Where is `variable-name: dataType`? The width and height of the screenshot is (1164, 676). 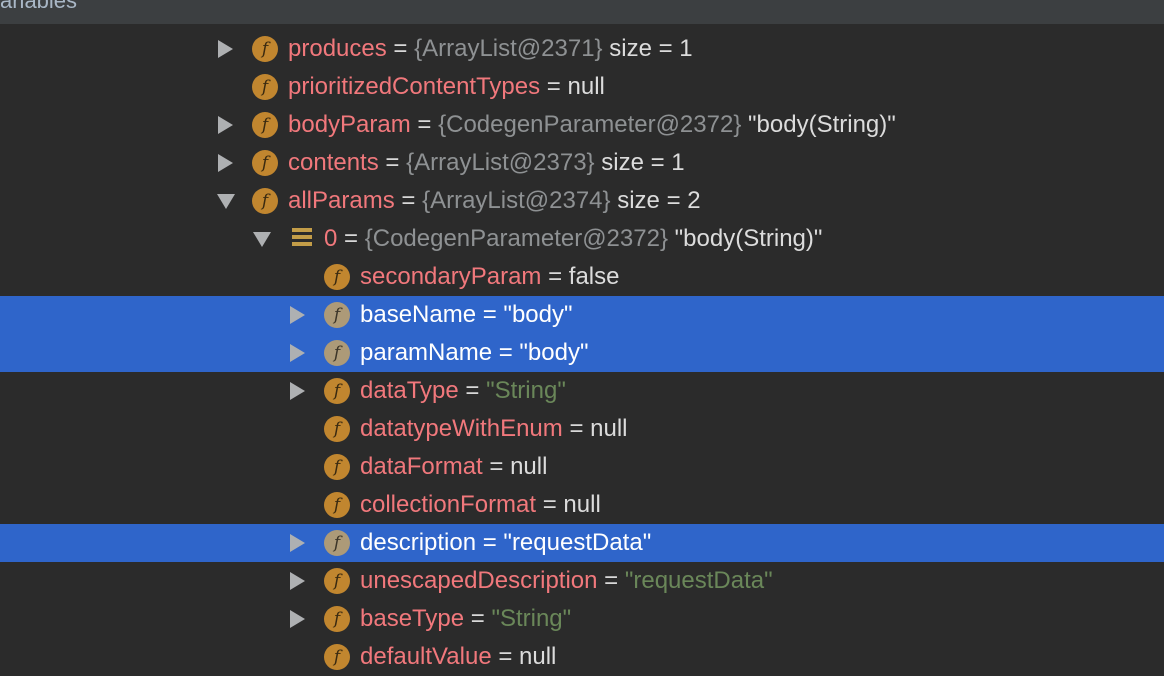
variable-name: dataType is located at coordinates (409, 390).